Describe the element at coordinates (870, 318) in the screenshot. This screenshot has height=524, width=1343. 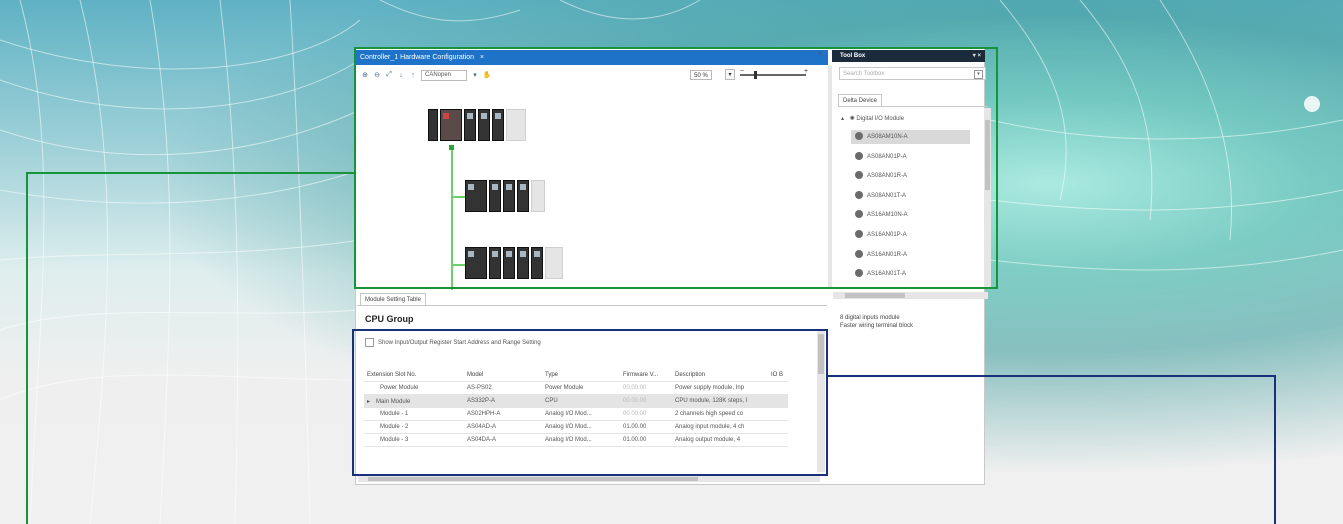
I see `description-line: 8 digital inputs module` at that location.